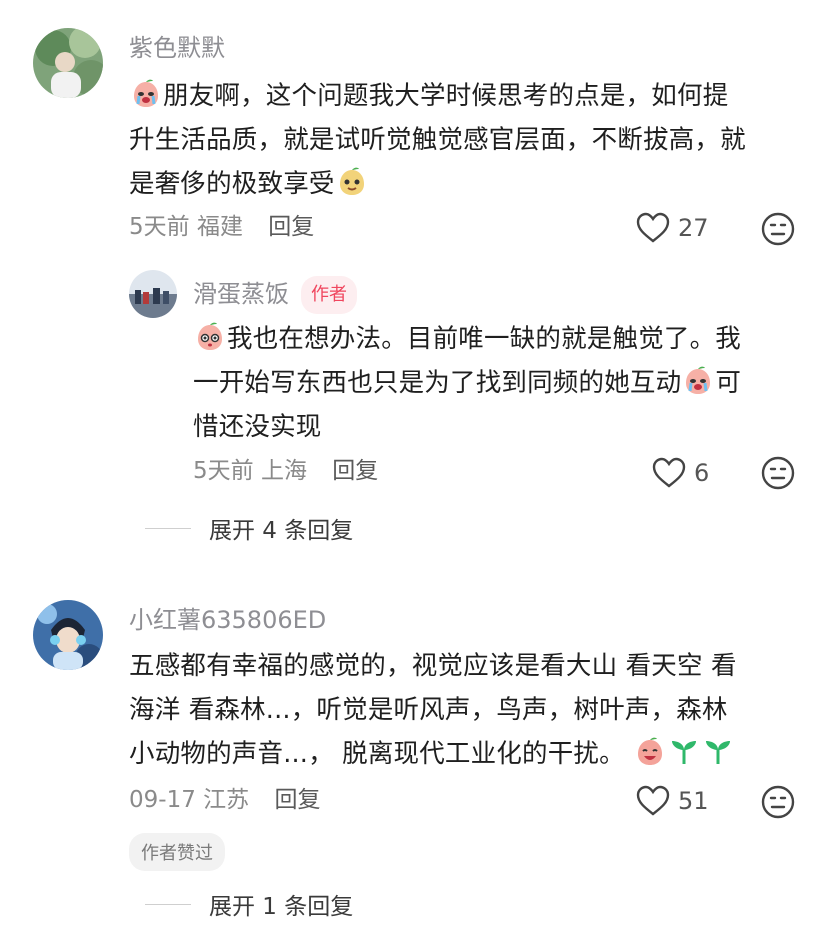 This screenshot has height=944, width=828. Describe the element at coordinates (227, 620) in the screenshot. I see `comment-username: 小红薯635806ED` at that location.